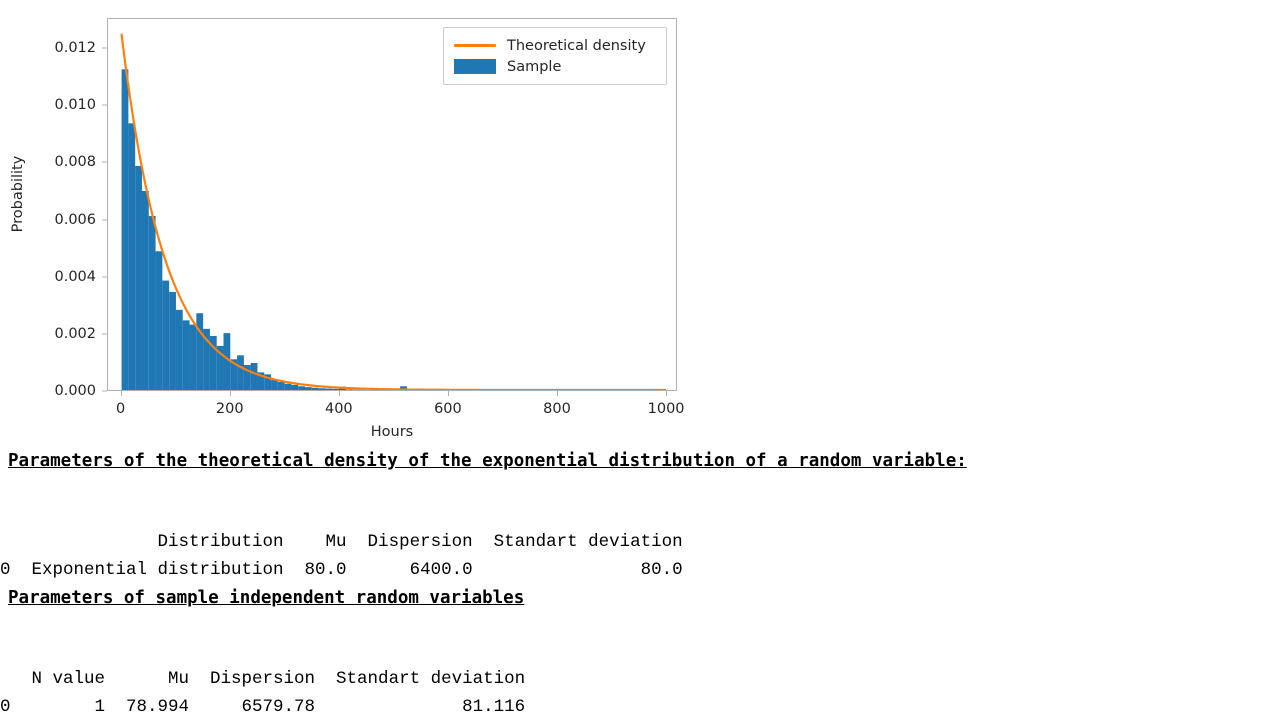  I want to click on y-axis-label: Probability, so click(18, 194).